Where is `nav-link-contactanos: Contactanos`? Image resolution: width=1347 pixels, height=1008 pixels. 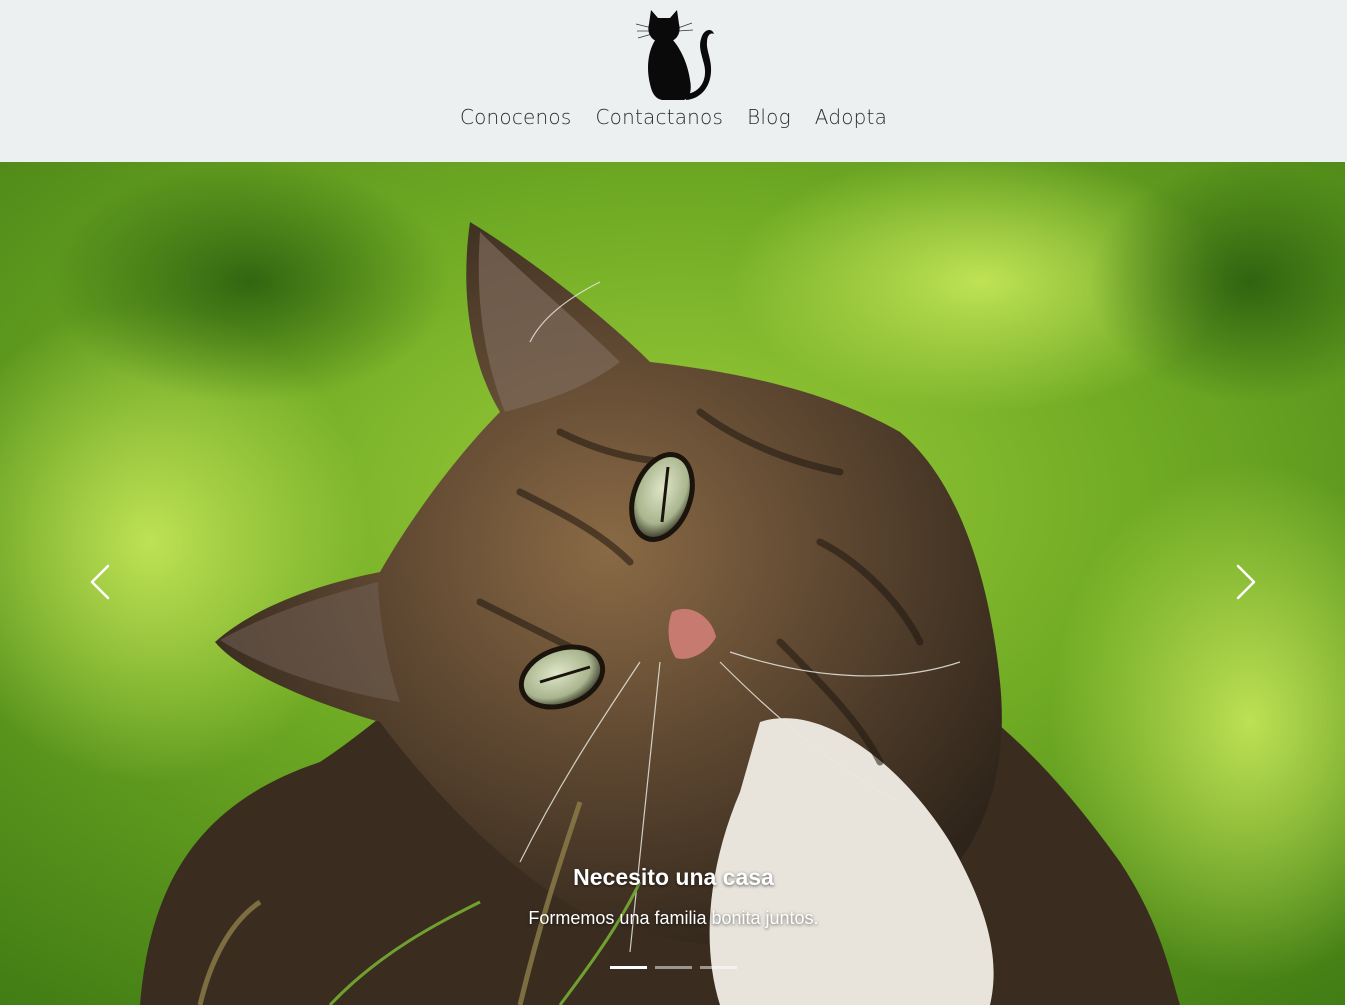
nav-link-contactanos: Contactanos is located at coordinates (659, 117).